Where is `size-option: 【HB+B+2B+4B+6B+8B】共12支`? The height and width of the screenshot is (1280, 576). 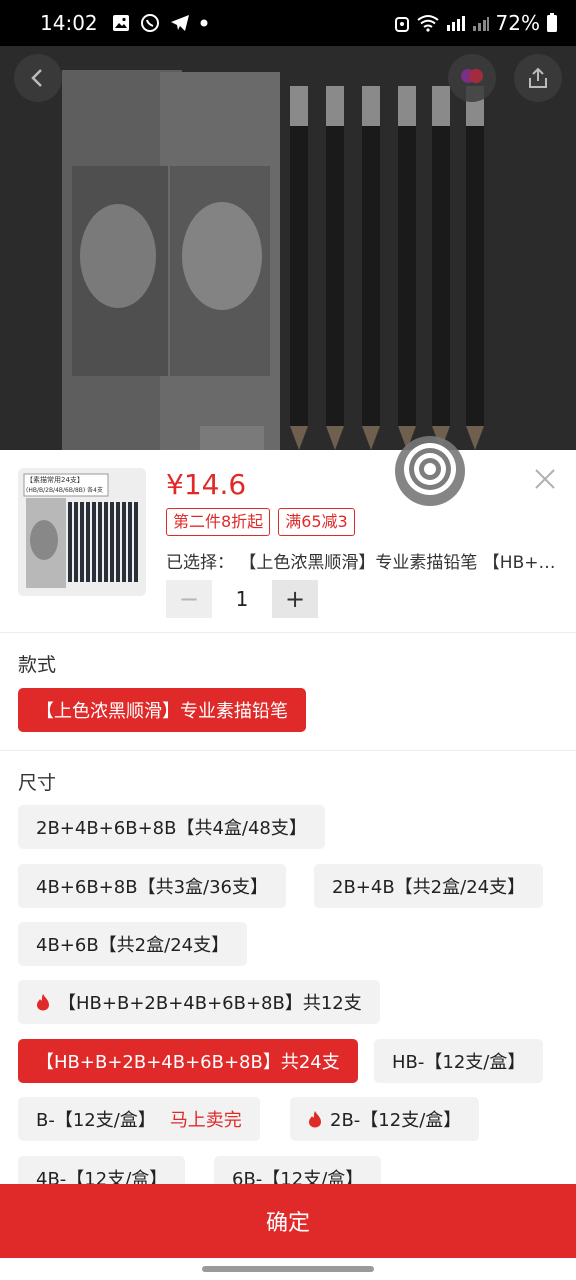
size-option: 【HB+B+2B+4B+6B+8B】共12支 is located at coordinates (199, 1002).